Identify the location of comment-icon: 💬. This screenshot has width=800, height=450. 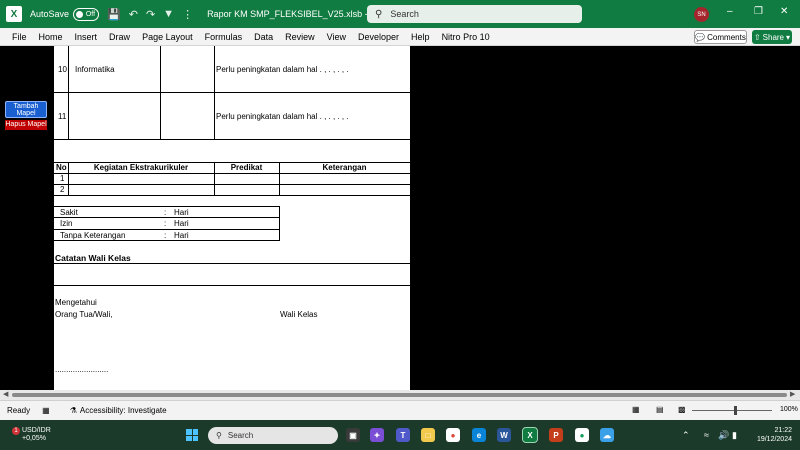
(700, 37).